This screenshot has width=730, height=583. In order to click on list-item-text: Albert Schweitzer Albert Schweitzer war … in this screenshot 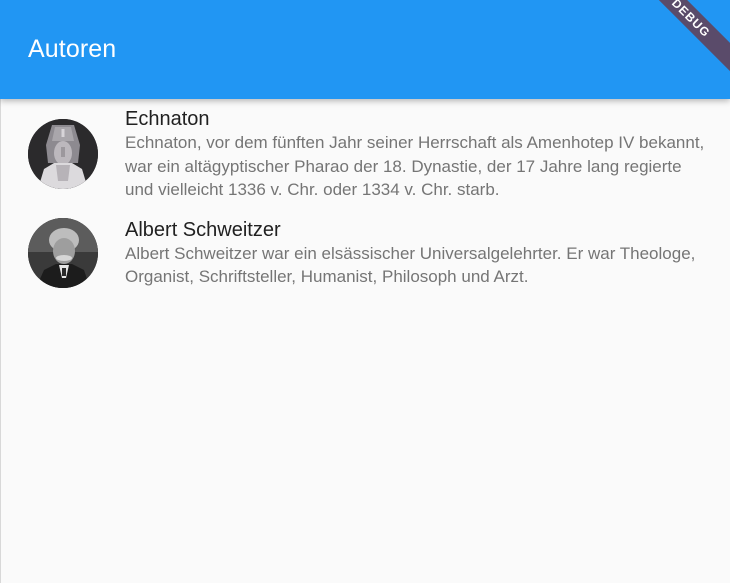, I will do `click(415, 253)`.